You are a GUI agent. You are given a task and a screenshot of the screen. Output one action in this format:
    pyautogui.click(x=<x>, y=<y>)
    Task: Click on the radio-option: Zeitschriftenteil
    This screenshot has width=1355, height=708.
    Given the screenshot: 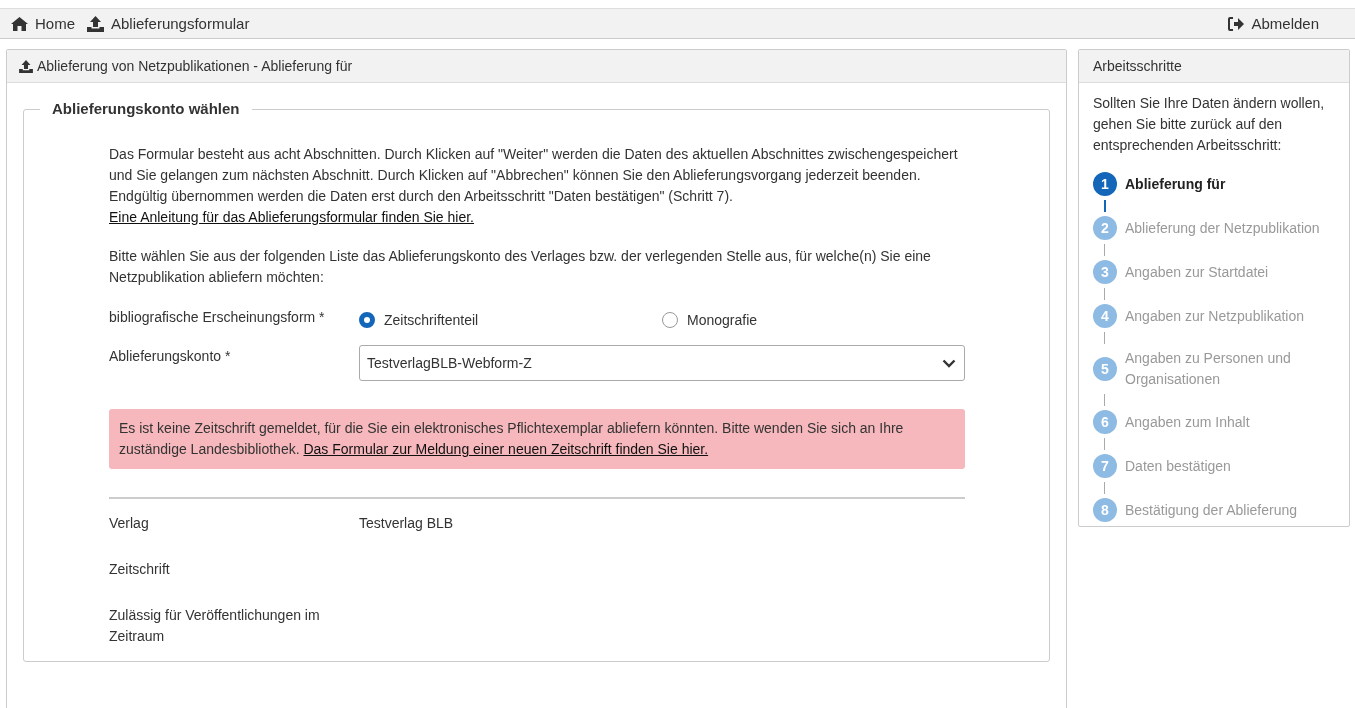 What is the action you would take?
    pyautogui.click(x=510, y=320)
    